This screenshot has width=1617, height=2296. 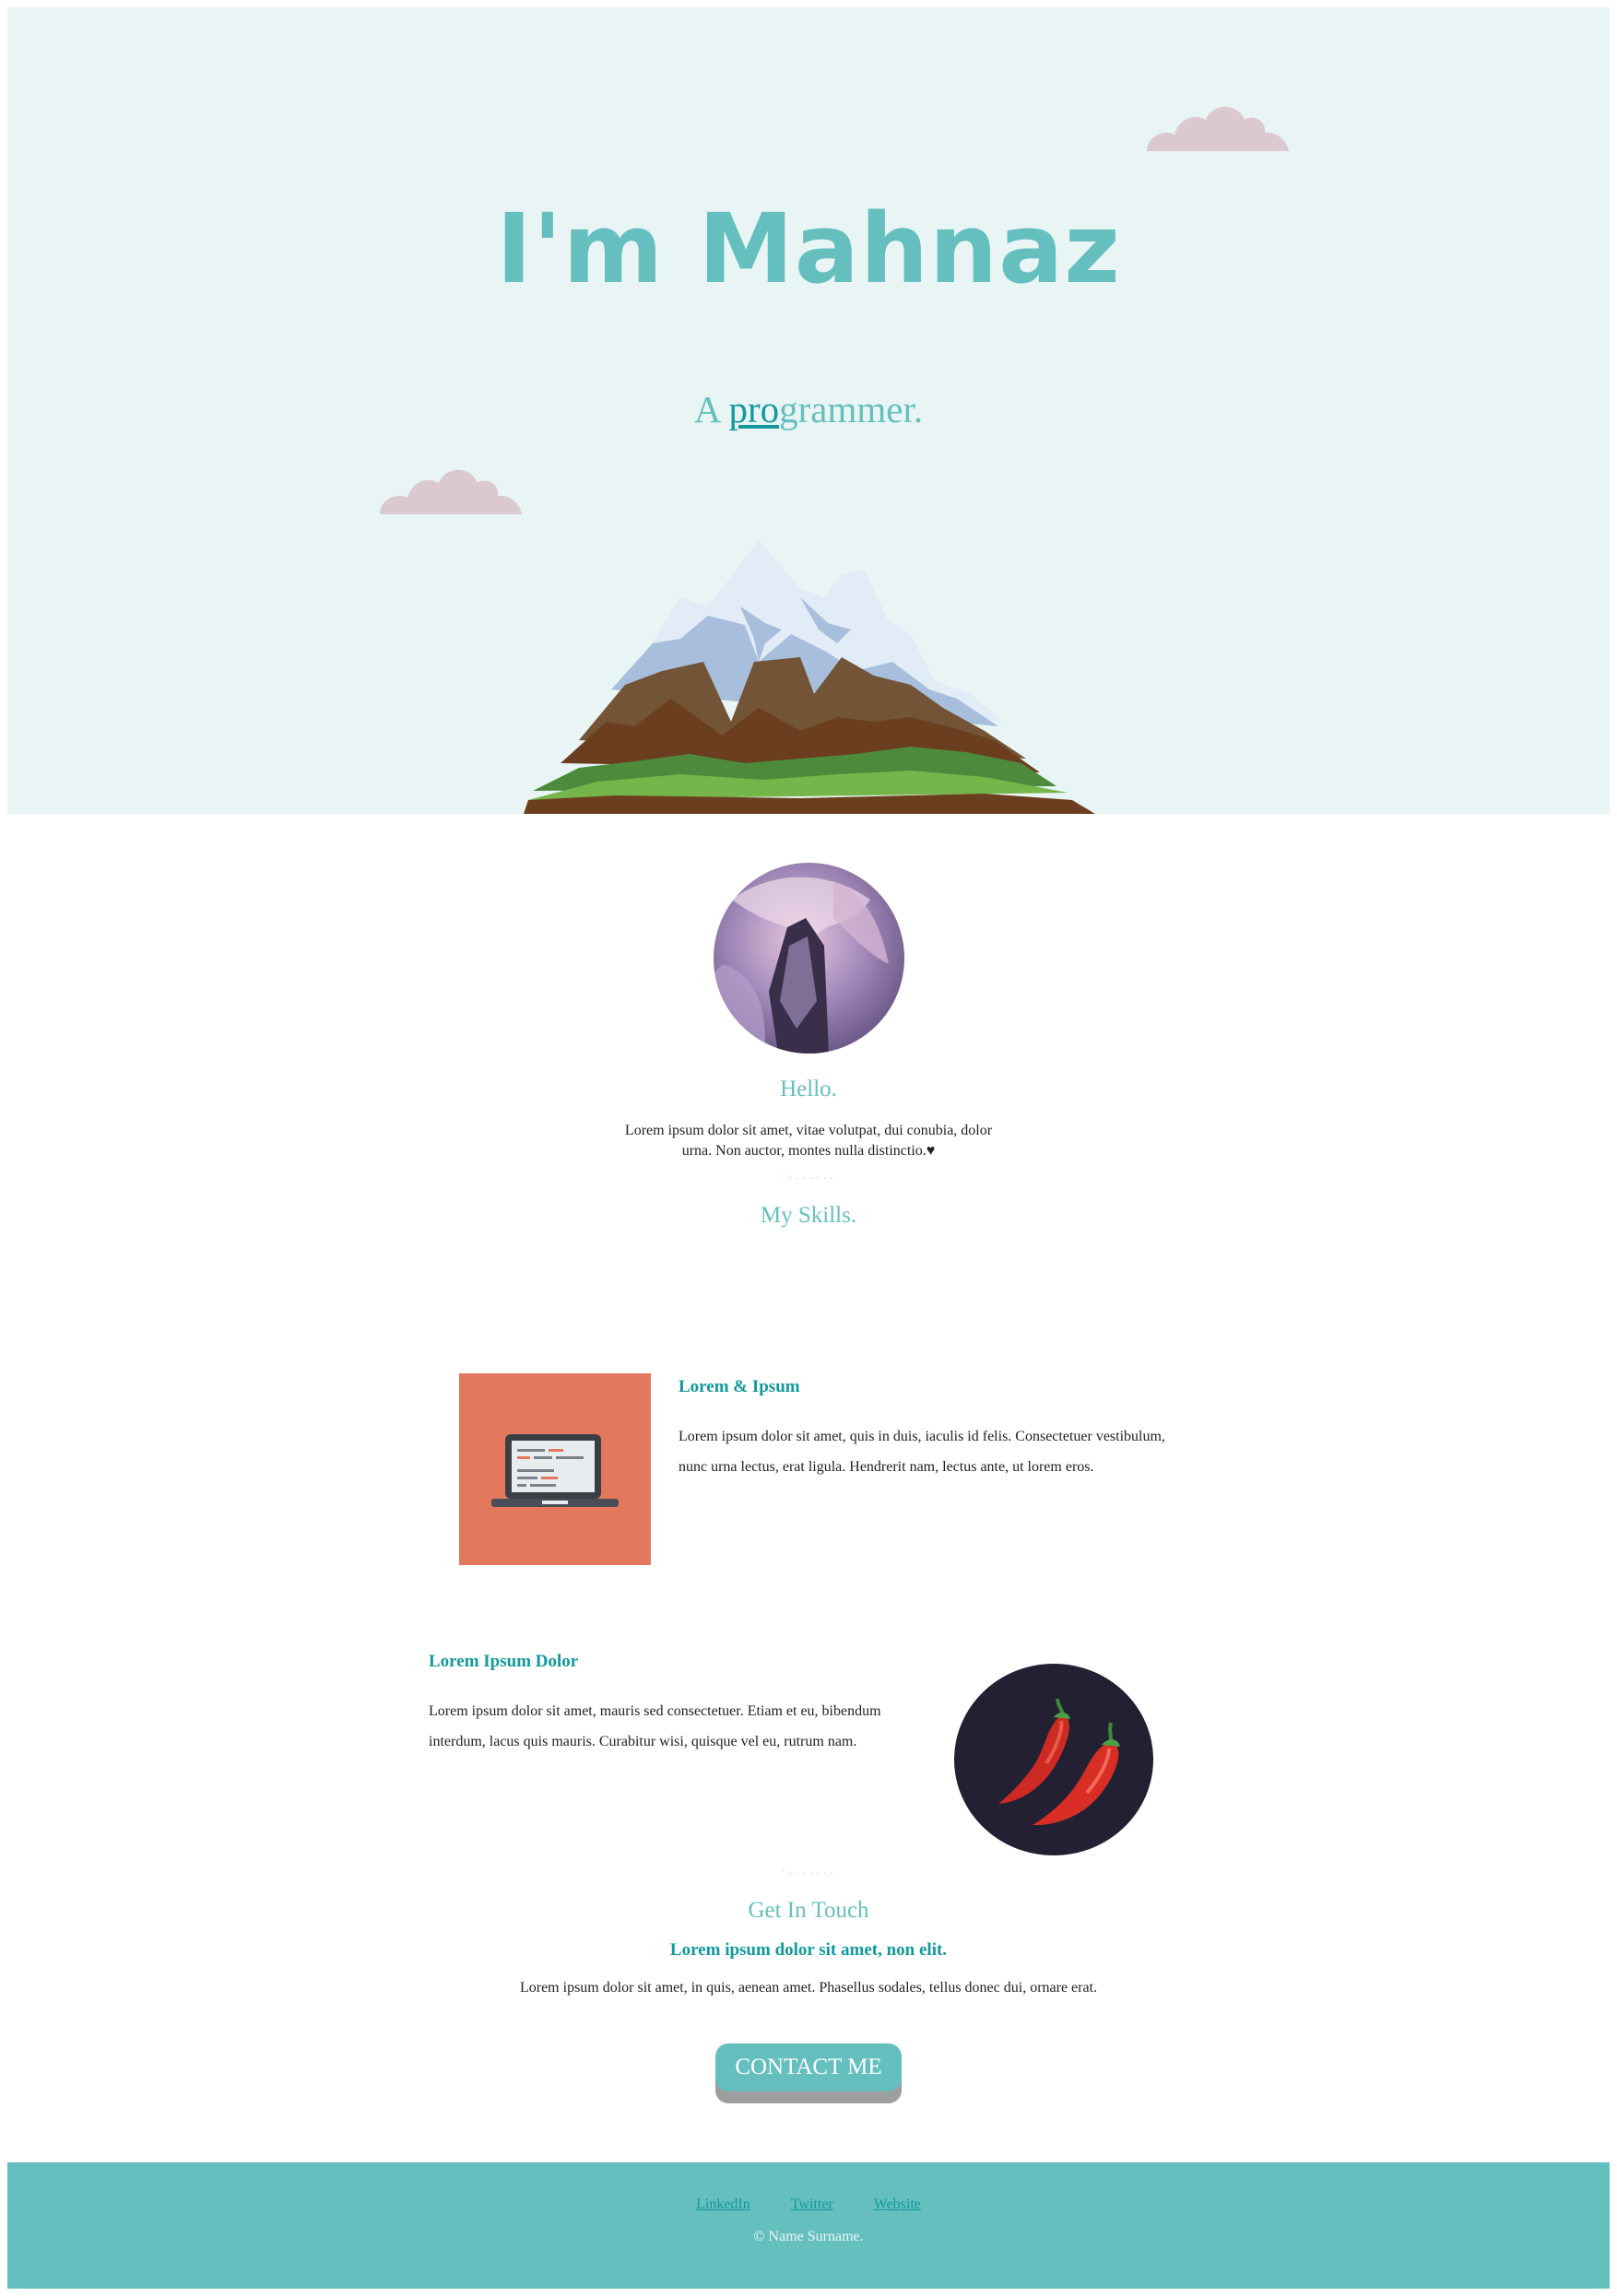 I want to click on hero-title: I'm Mahnaz, so click(x=808, y=249).